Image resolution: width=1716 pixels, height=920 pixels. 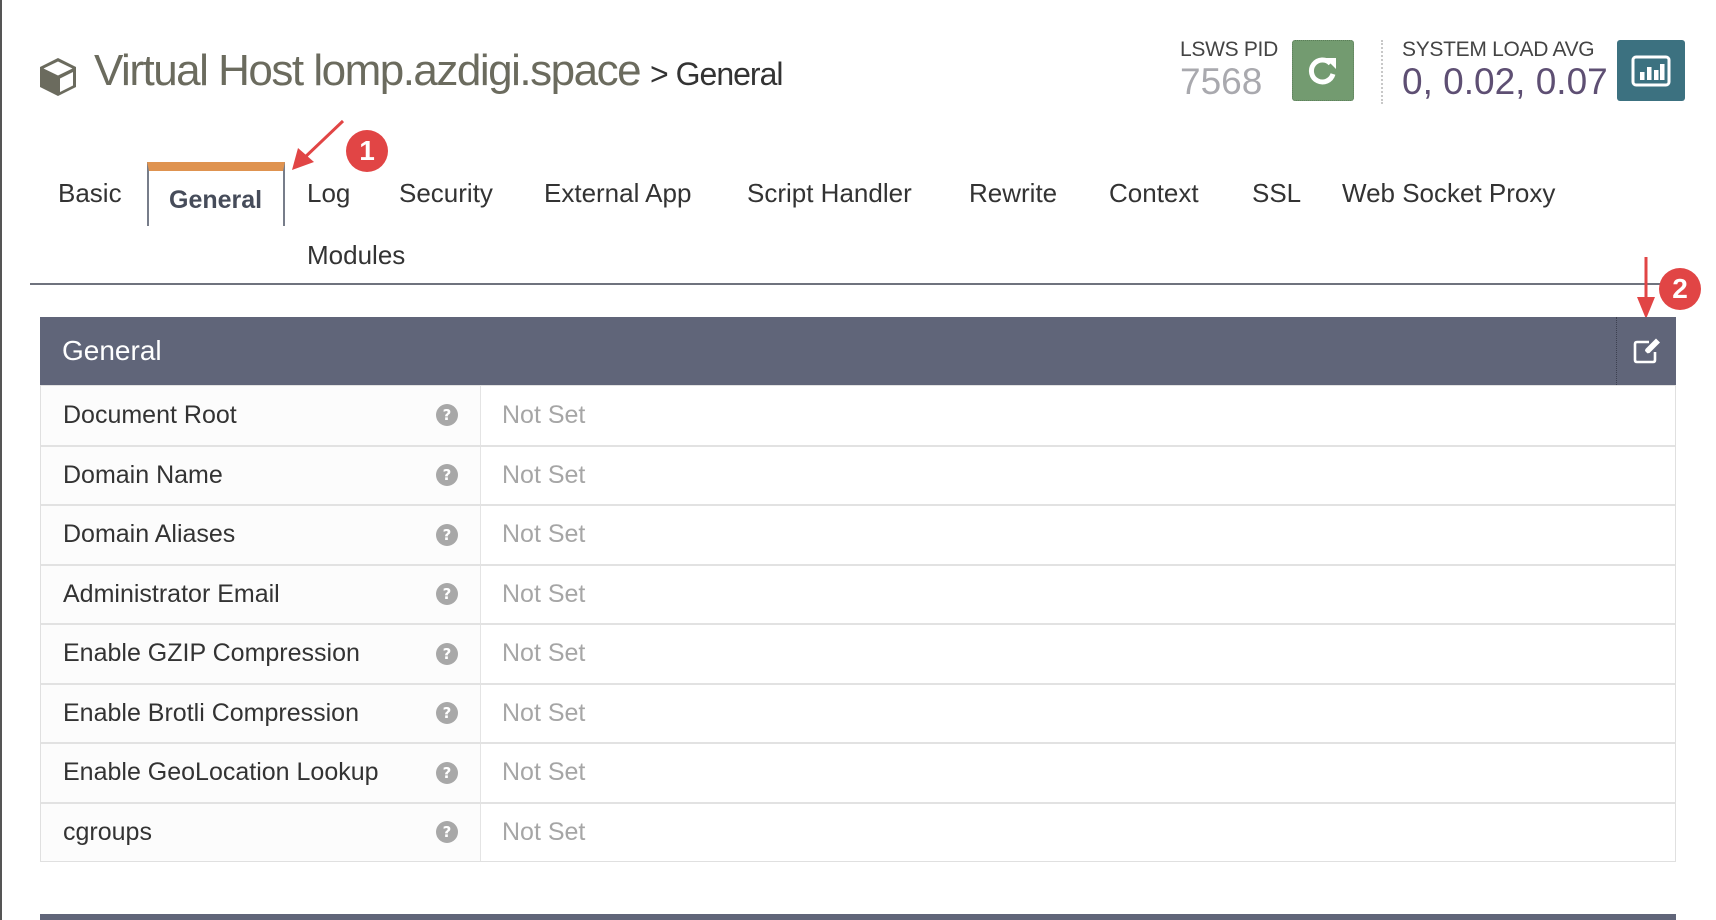 What do you see at coordinates (211, 653) in the screenshot?
I see `row-label-enable-gzip: Enable GZIP Compression` at bounding box center [211, 653].